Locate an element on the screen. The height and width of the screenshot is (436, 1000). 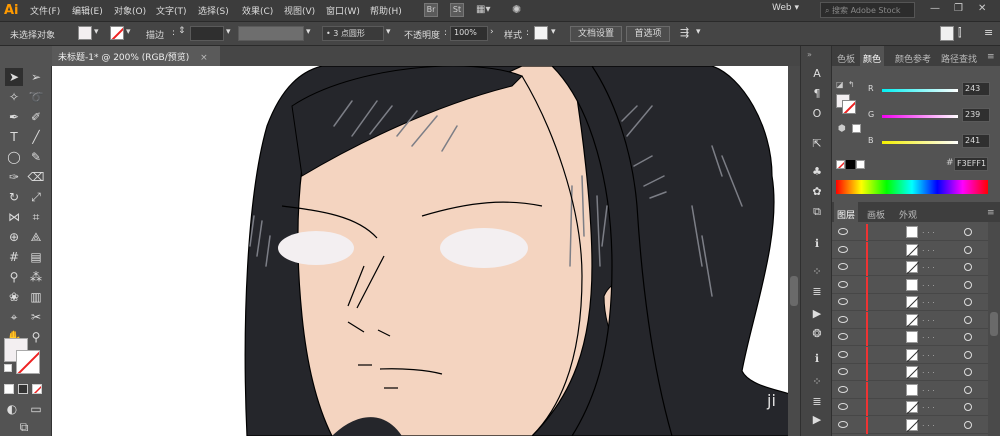
g-value-field: 239 is located at coordinates (976, 115).